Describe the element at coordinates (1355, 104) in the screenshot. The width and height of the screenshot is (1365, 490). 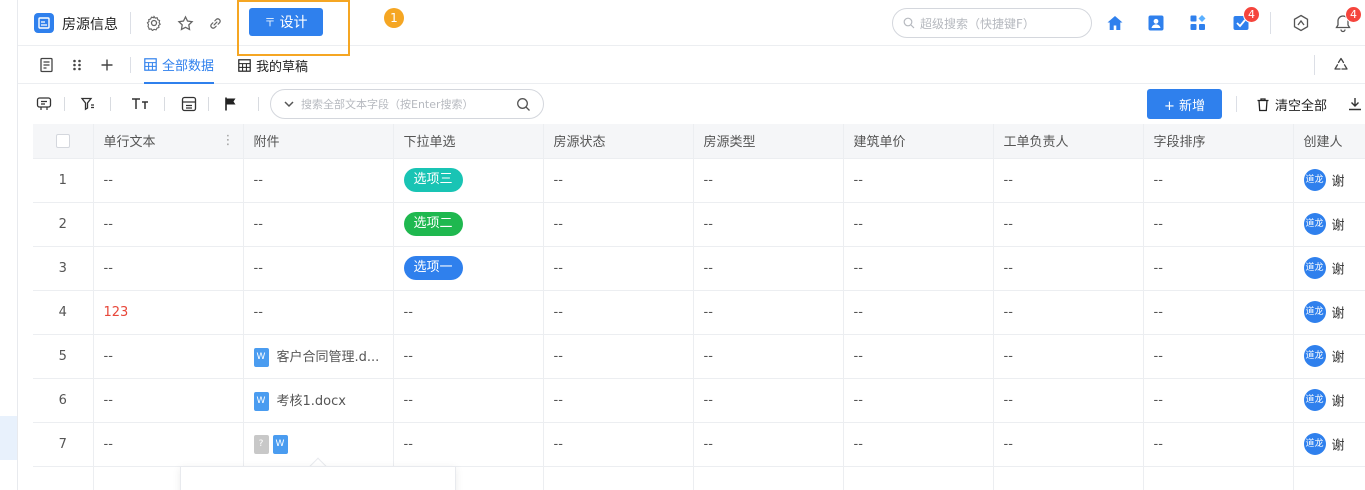
I see `download-icon` at that location.